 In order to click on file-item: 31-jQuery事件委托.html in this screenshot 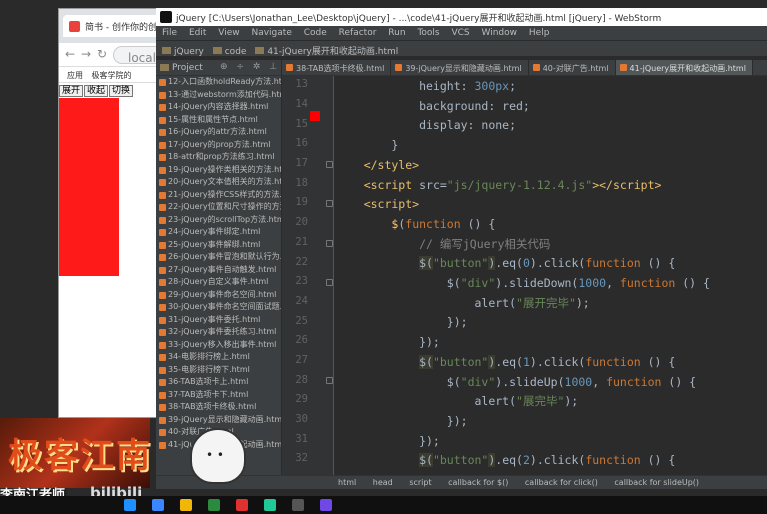, I will do `click(219, 320)`.